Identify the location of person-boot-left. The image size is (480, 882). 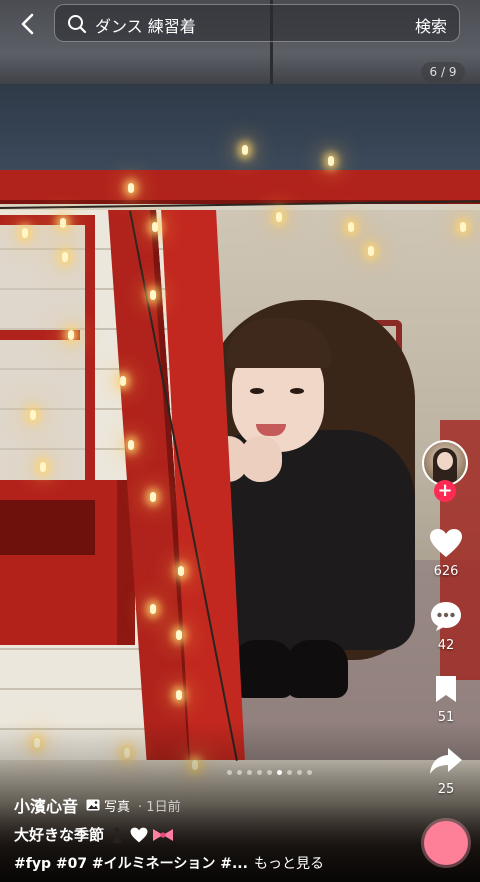
(263, 669).